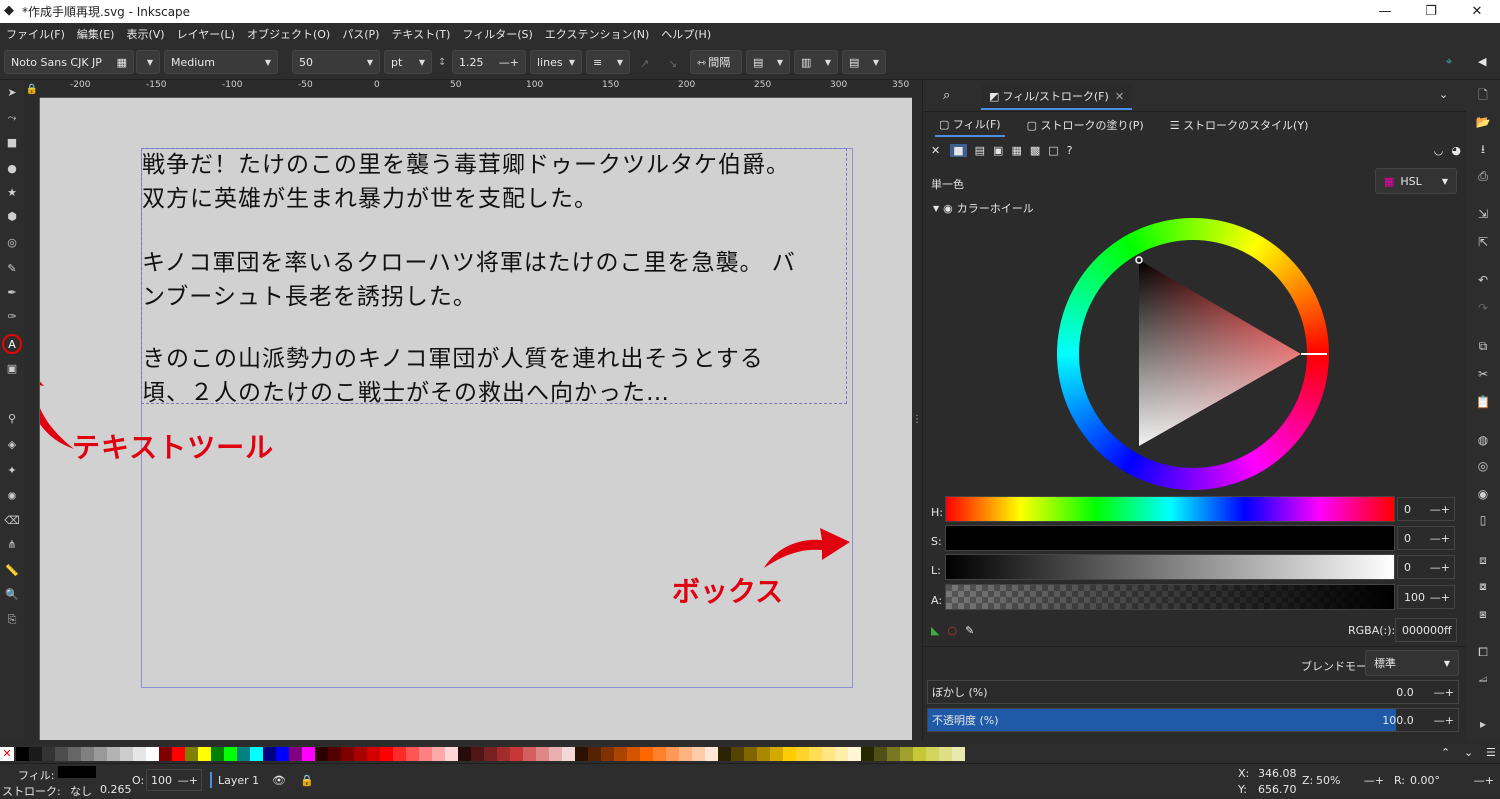 This screenshot has width=1500, height=799. What do you see at coordinates (1170, 538) in the screenshot?
I see `saturation-slider` at bounding box center [1170, 538].